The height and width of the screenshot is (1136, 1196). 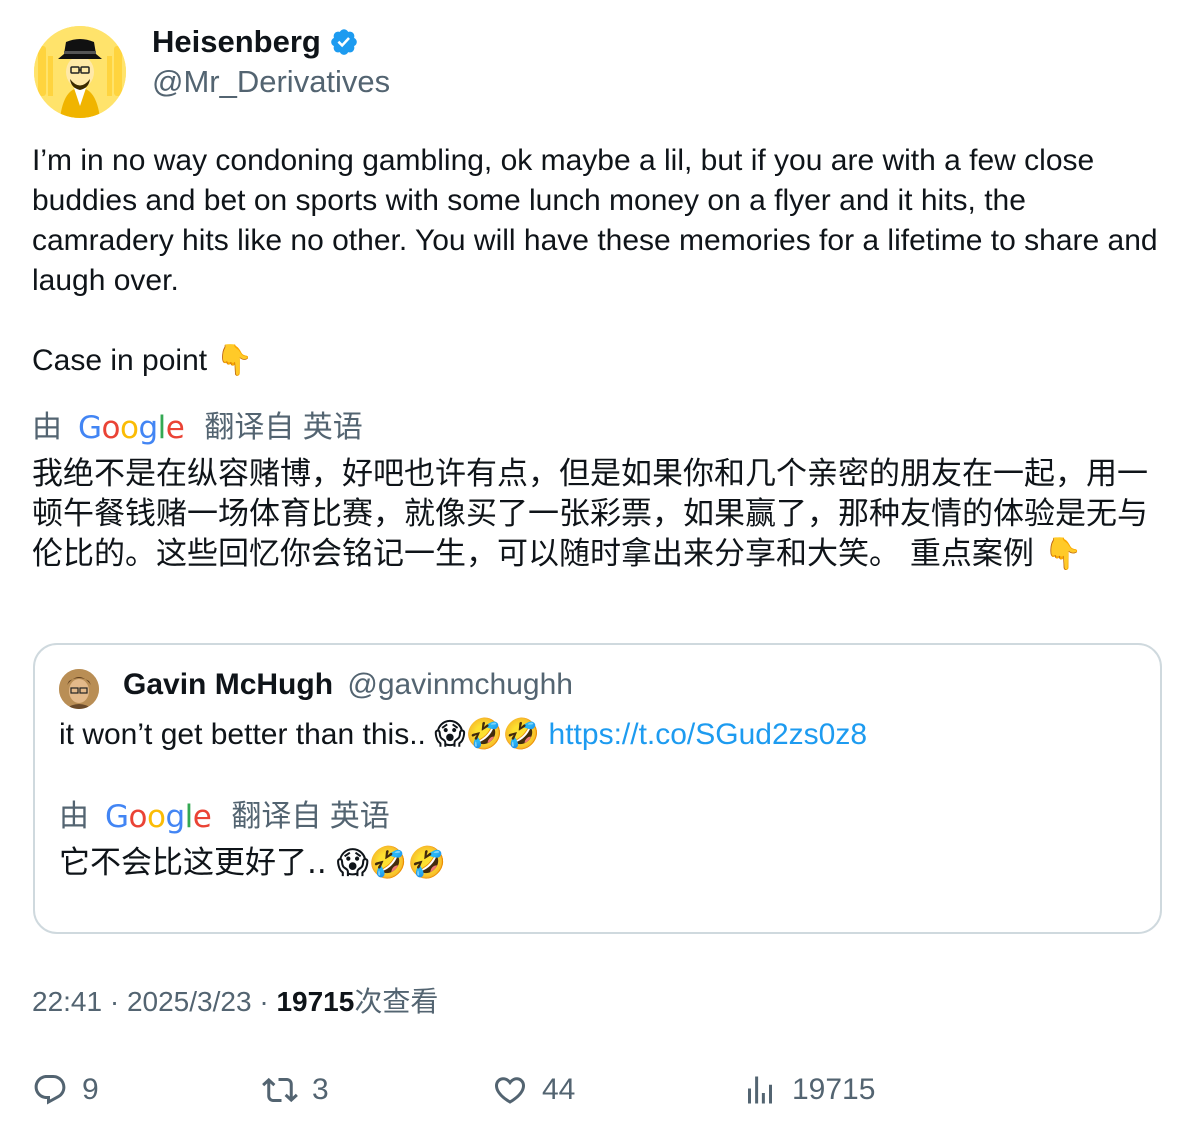 What do you see at coordinates (283, 427) in the screenshot?
I see `translation-from-label: 翻译自 英语` at bounding box center [283, 427].